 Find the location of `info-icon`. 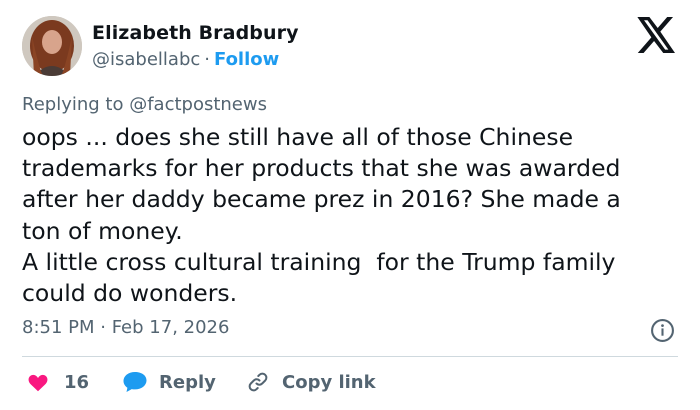

info-icon is located at coordinates (662, 330).